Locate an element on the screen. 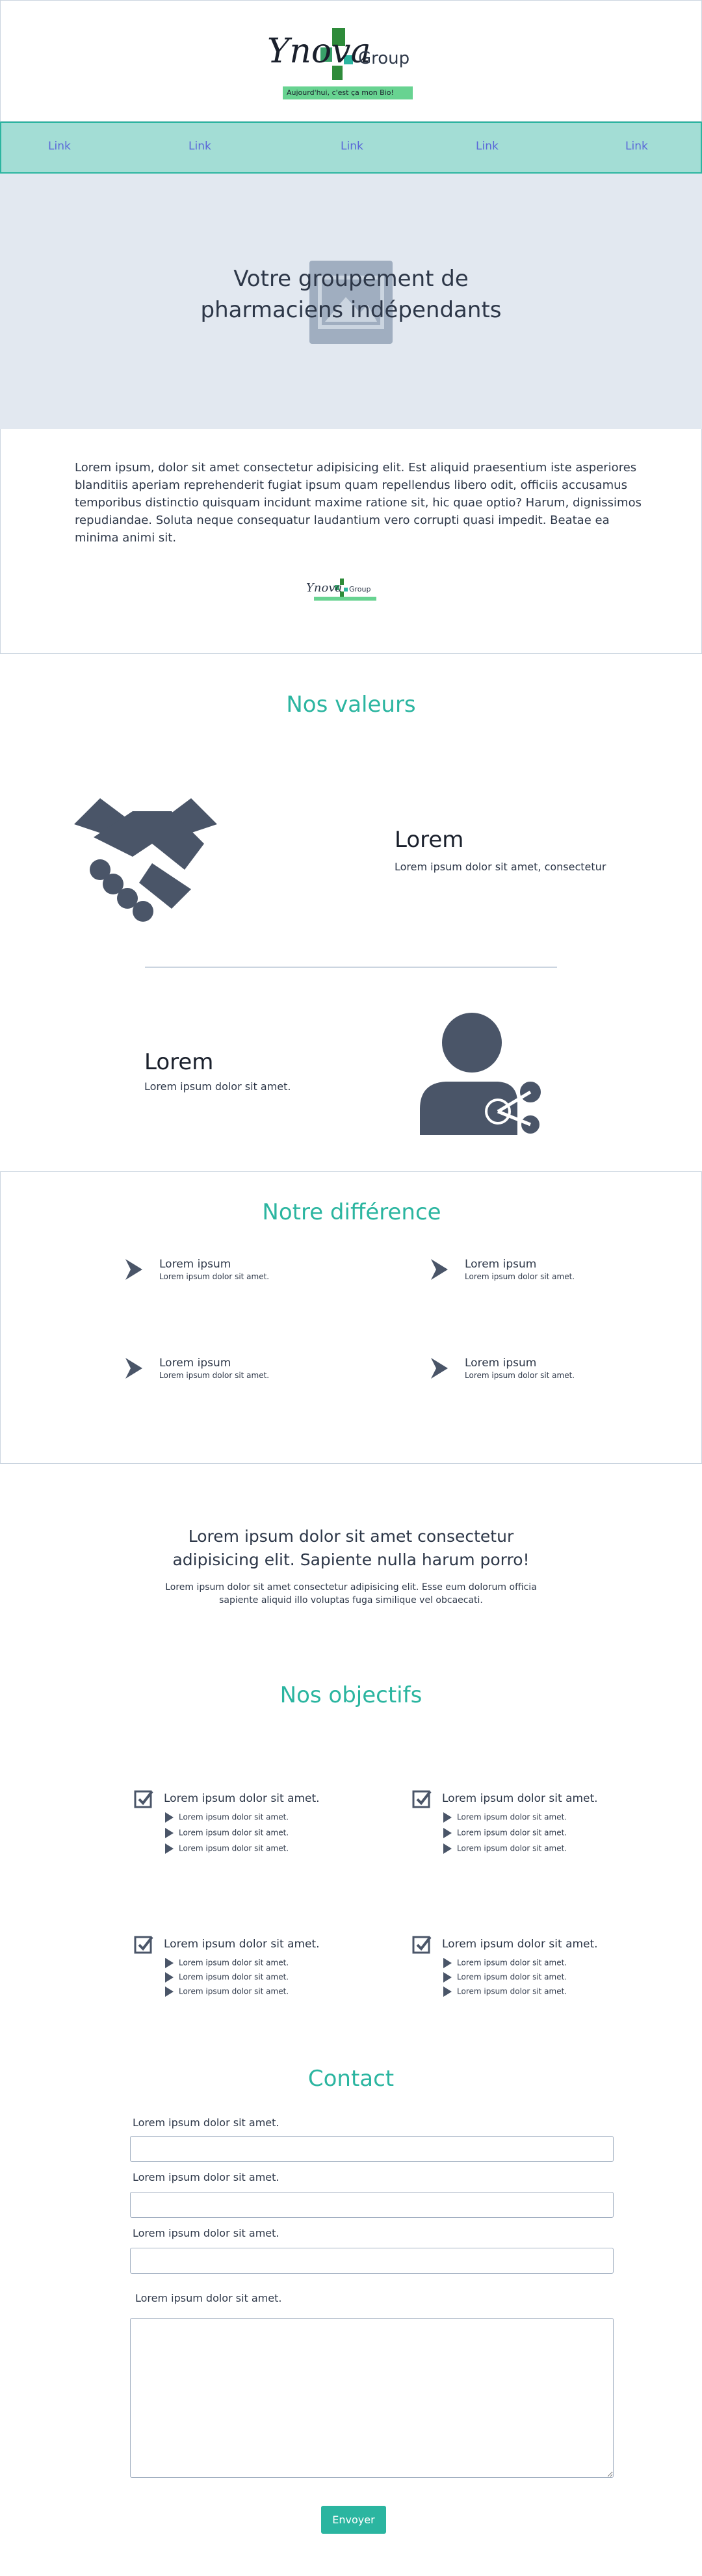  nav-link-2: Link is located at coordinates (200, 146).